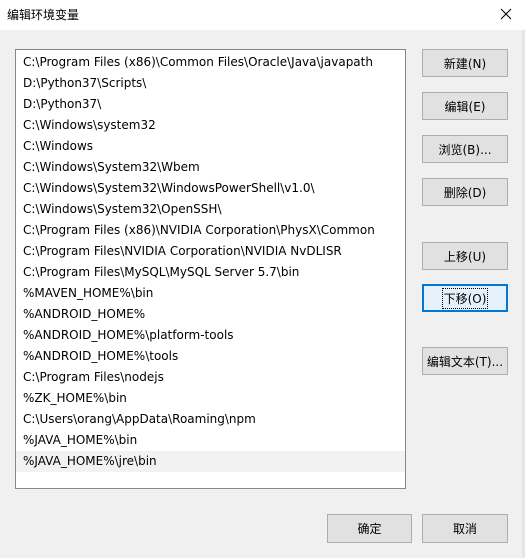 This screenshot has width=525, height=558. I want to click on ok-button-label: 确定, so click(369, 529).